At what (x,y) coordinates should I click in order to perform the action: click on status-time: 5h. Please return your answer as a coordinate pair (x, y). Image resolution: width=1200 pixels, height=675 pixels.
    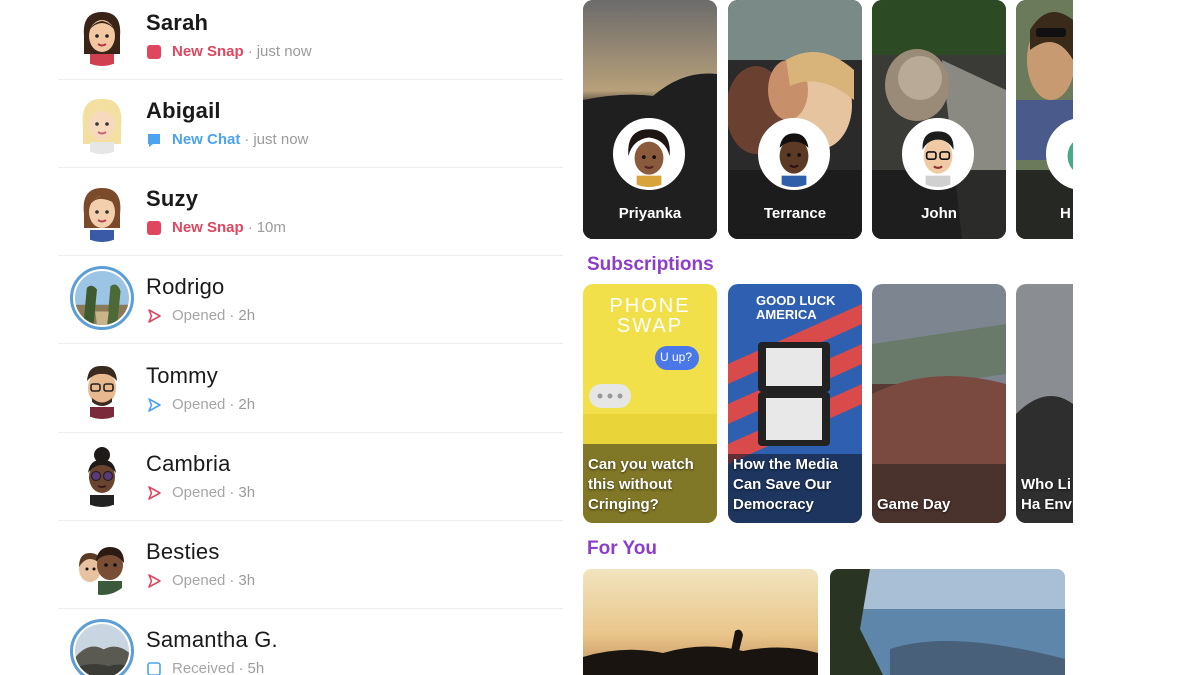
    Looking at the image, I should click on (256, 667).